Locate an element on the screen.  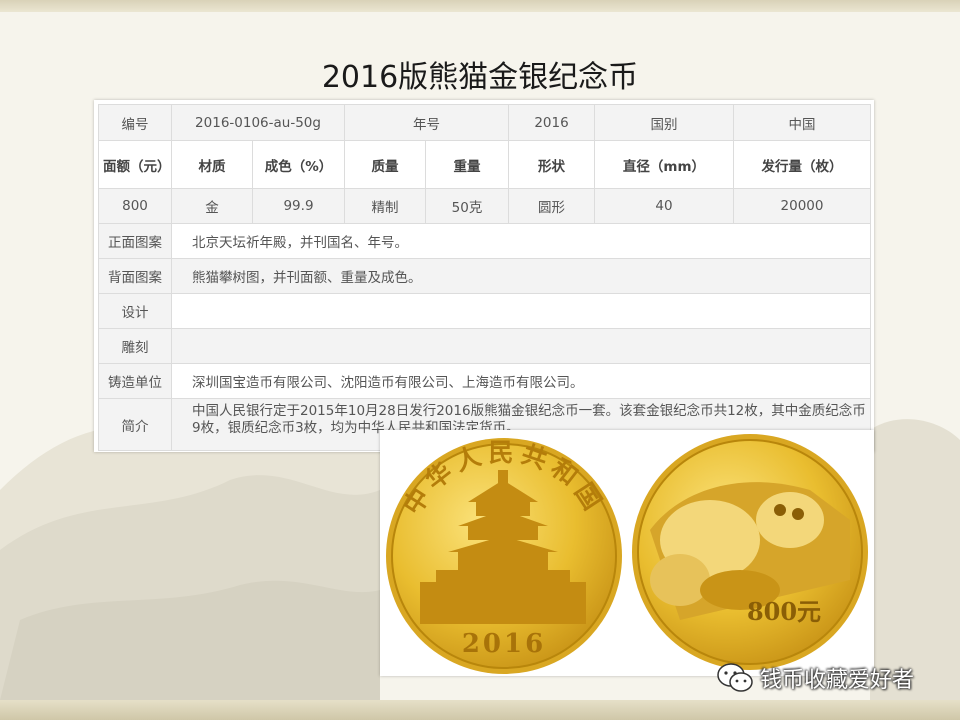
designer-label: 设计 is located at coordinates (135, 311).